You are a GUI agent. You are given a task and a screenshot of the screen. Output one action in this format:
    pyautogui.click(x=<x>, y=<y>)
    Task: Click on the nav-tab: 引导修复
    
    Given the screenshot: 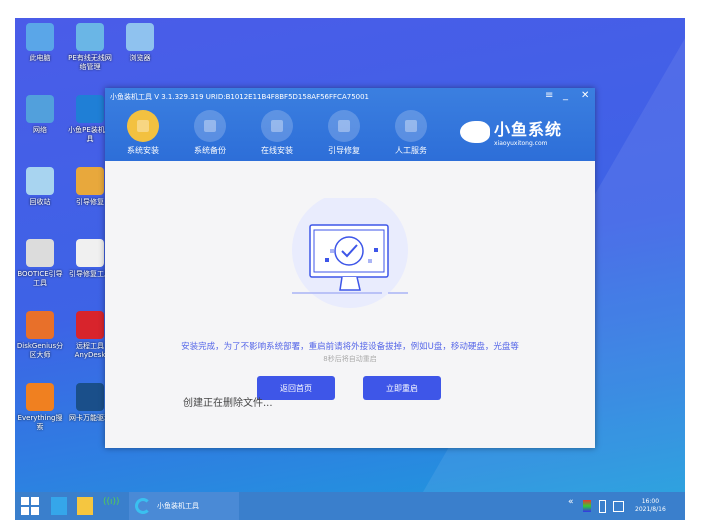 What is the action you would take?
    pyautogui.click(x=344, y=133)
    